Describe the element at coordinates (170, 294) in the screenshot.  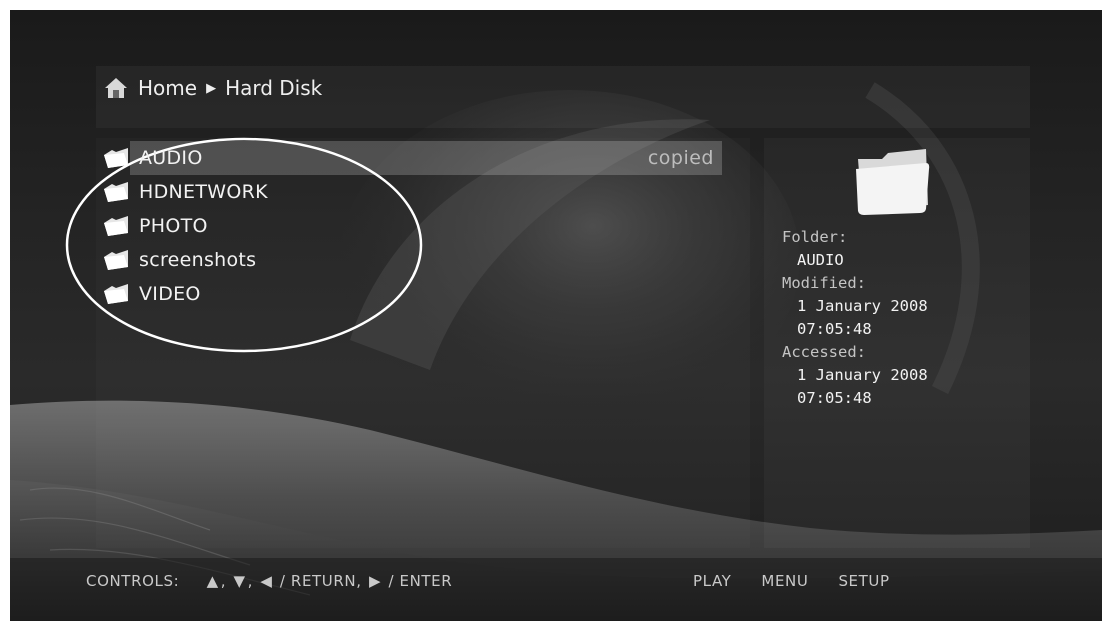
I see `file-name: VIDEO` at that location.